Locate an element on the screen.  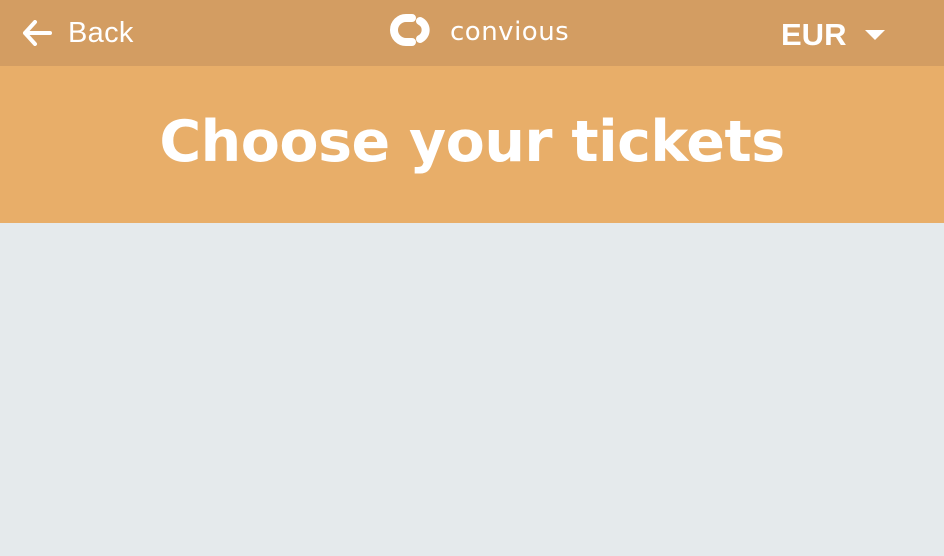
logo-text: convious is located at coordinates (510, 32).